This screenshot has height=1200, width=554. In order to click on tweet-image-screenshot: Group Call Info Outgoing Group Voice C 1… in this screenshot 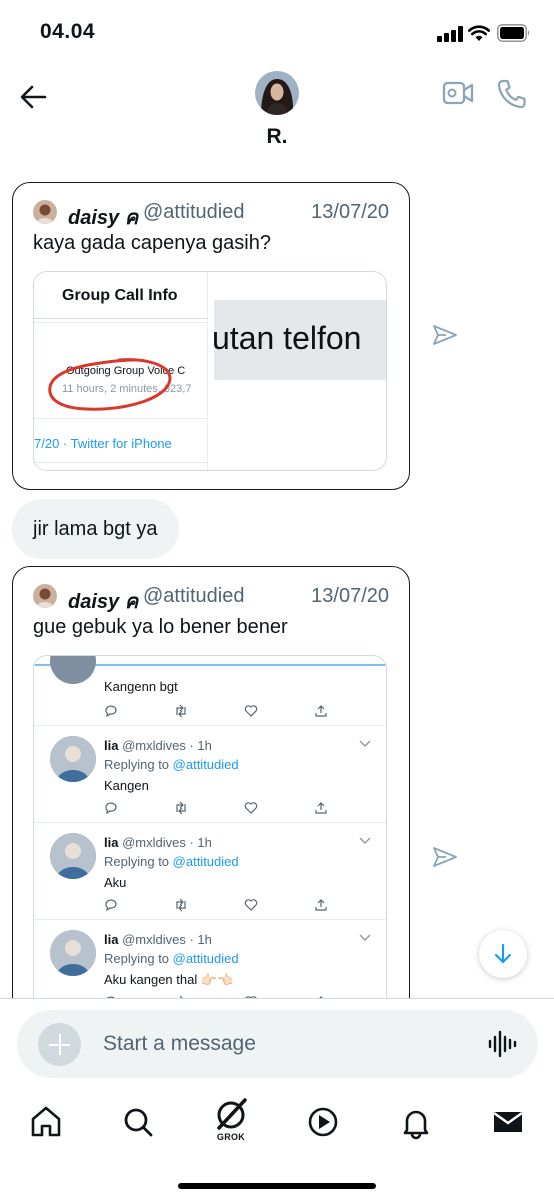, I will do `click(210, 371)`.